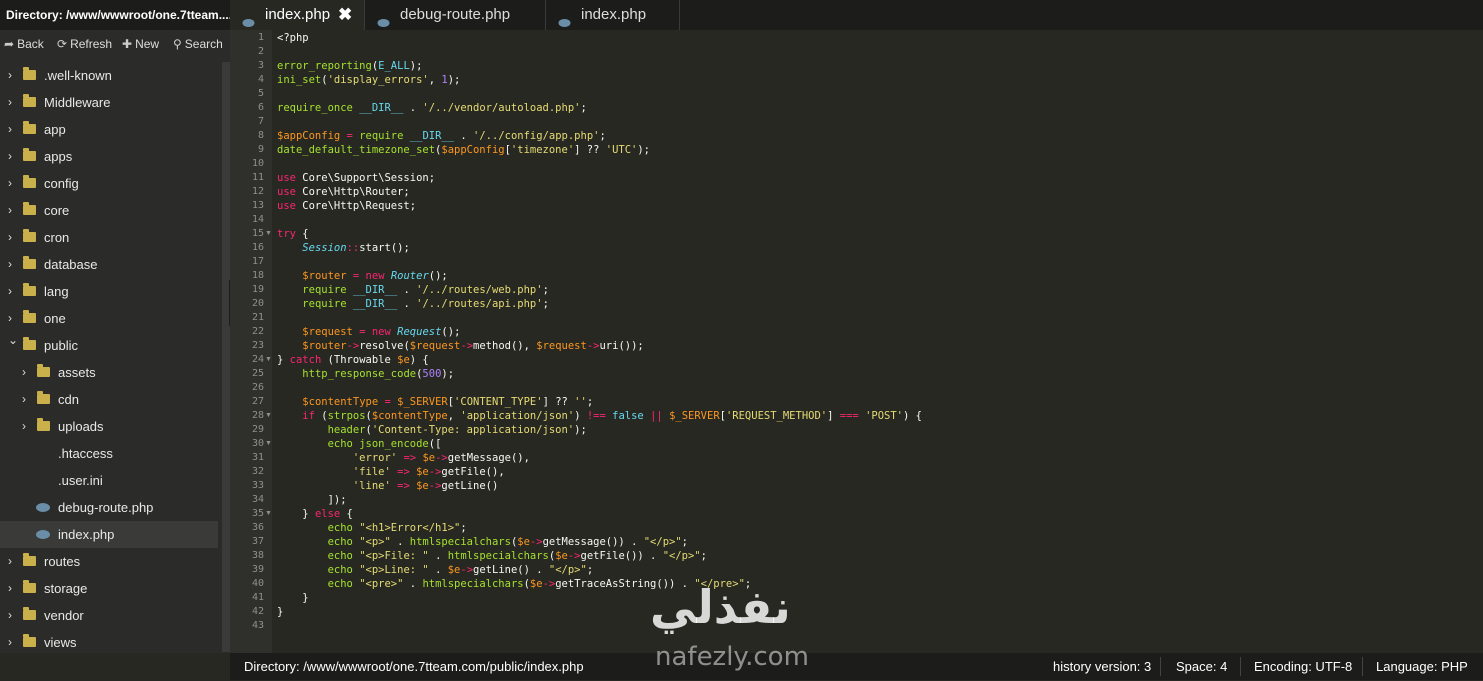  Describe the element at coordinates (109, 426) in the screenshot. I see `tree-item: › uploads` at that location.